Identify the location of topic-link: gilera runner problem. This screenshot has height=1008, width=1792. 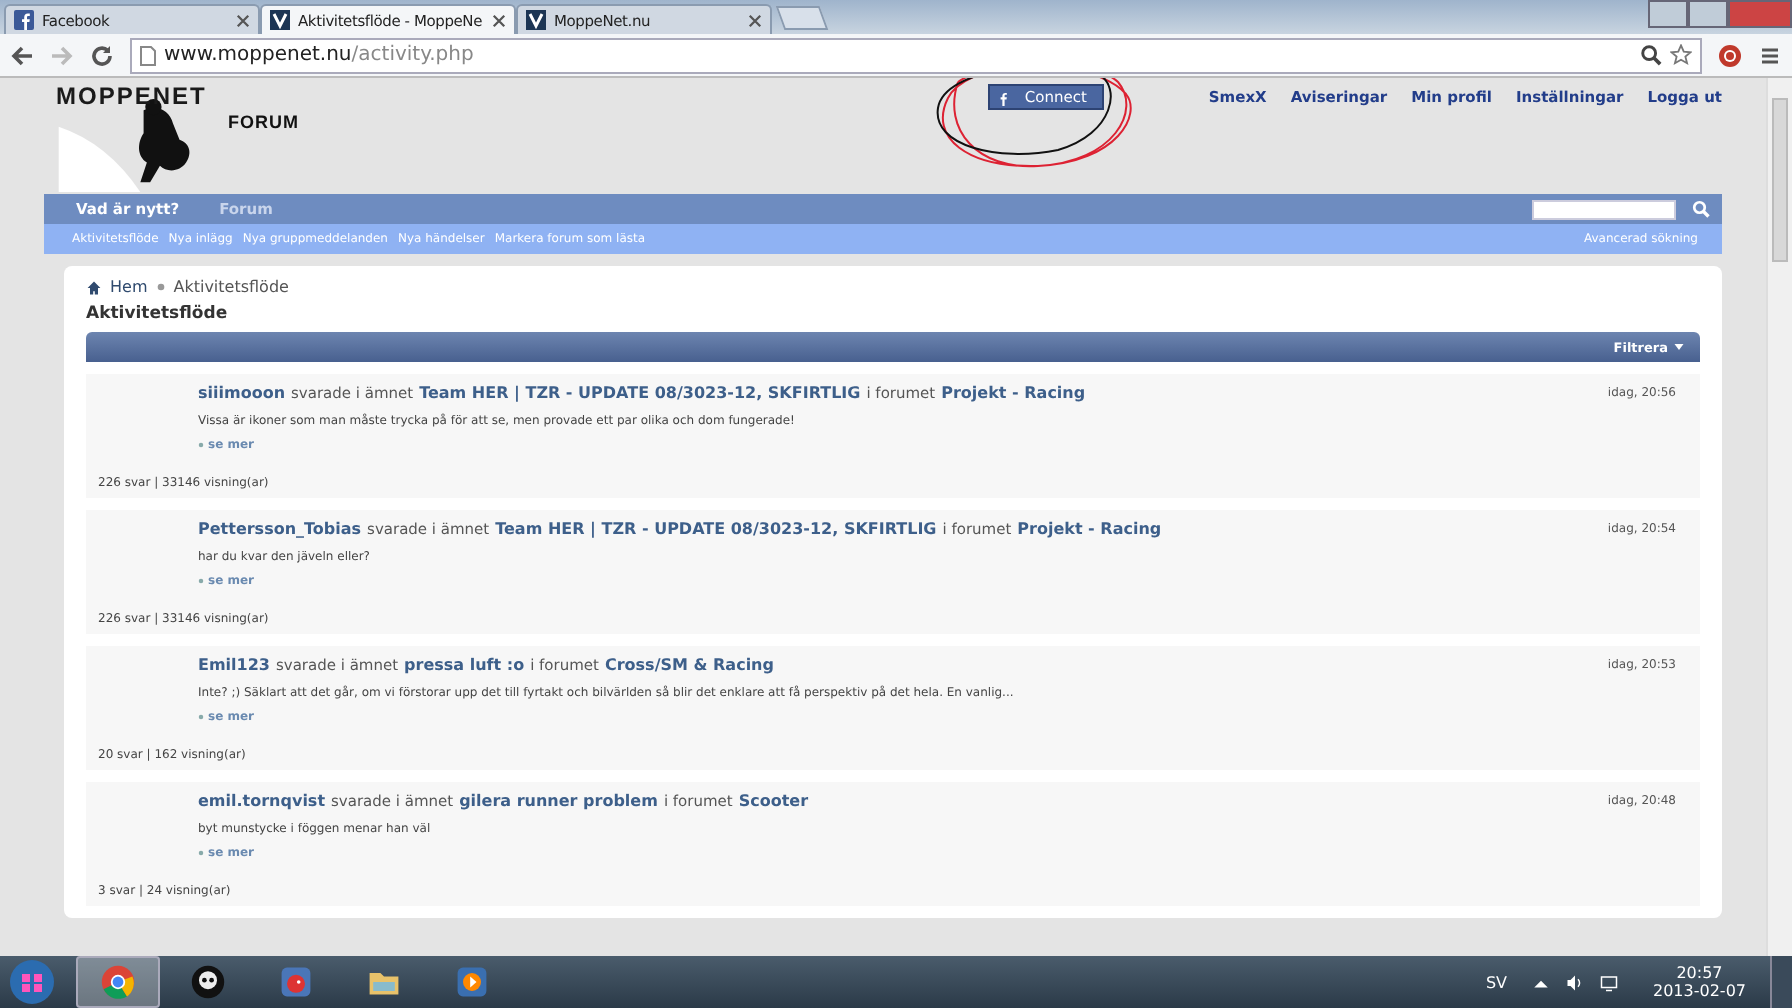
(558, 801).